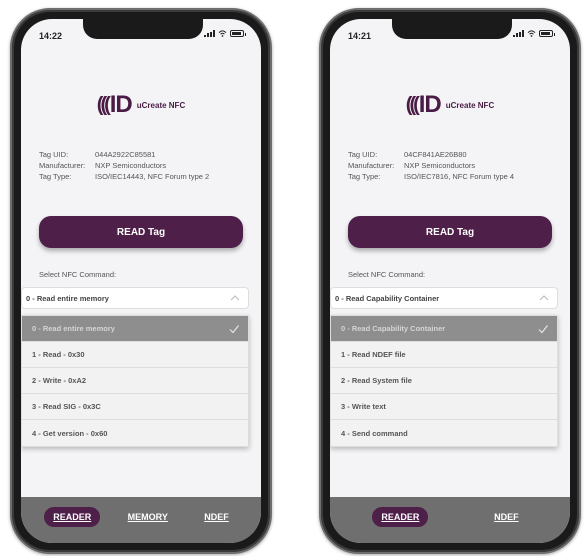 Image resolution: width=585 pixels, height=556 pixels. I want to click on command-option: 2 - Read System file, so click(444, 381).